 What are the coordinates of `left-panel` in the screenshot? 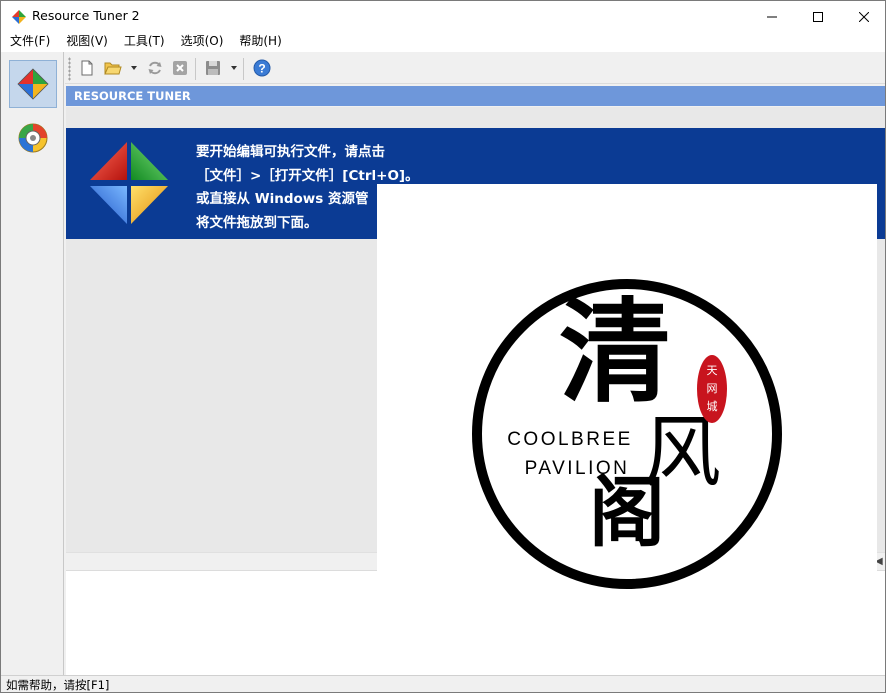 It's located at (32, 363).